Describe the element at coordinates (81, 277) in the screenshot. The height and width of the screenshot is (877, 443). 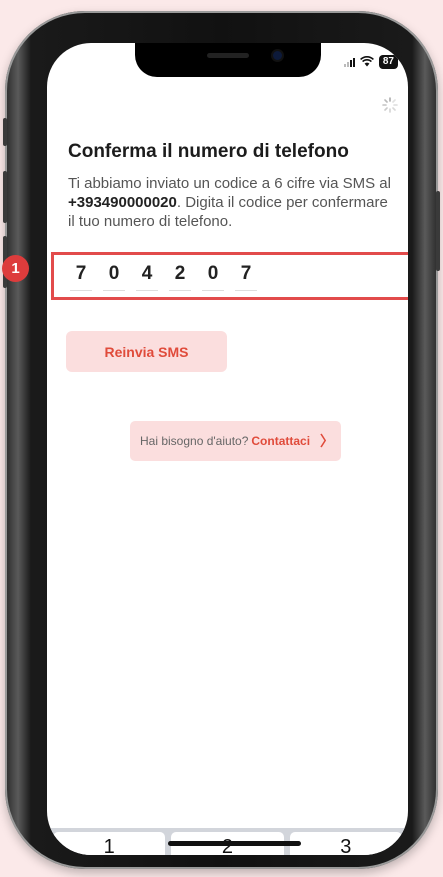
I see `code-digit-1: 7` at that location.